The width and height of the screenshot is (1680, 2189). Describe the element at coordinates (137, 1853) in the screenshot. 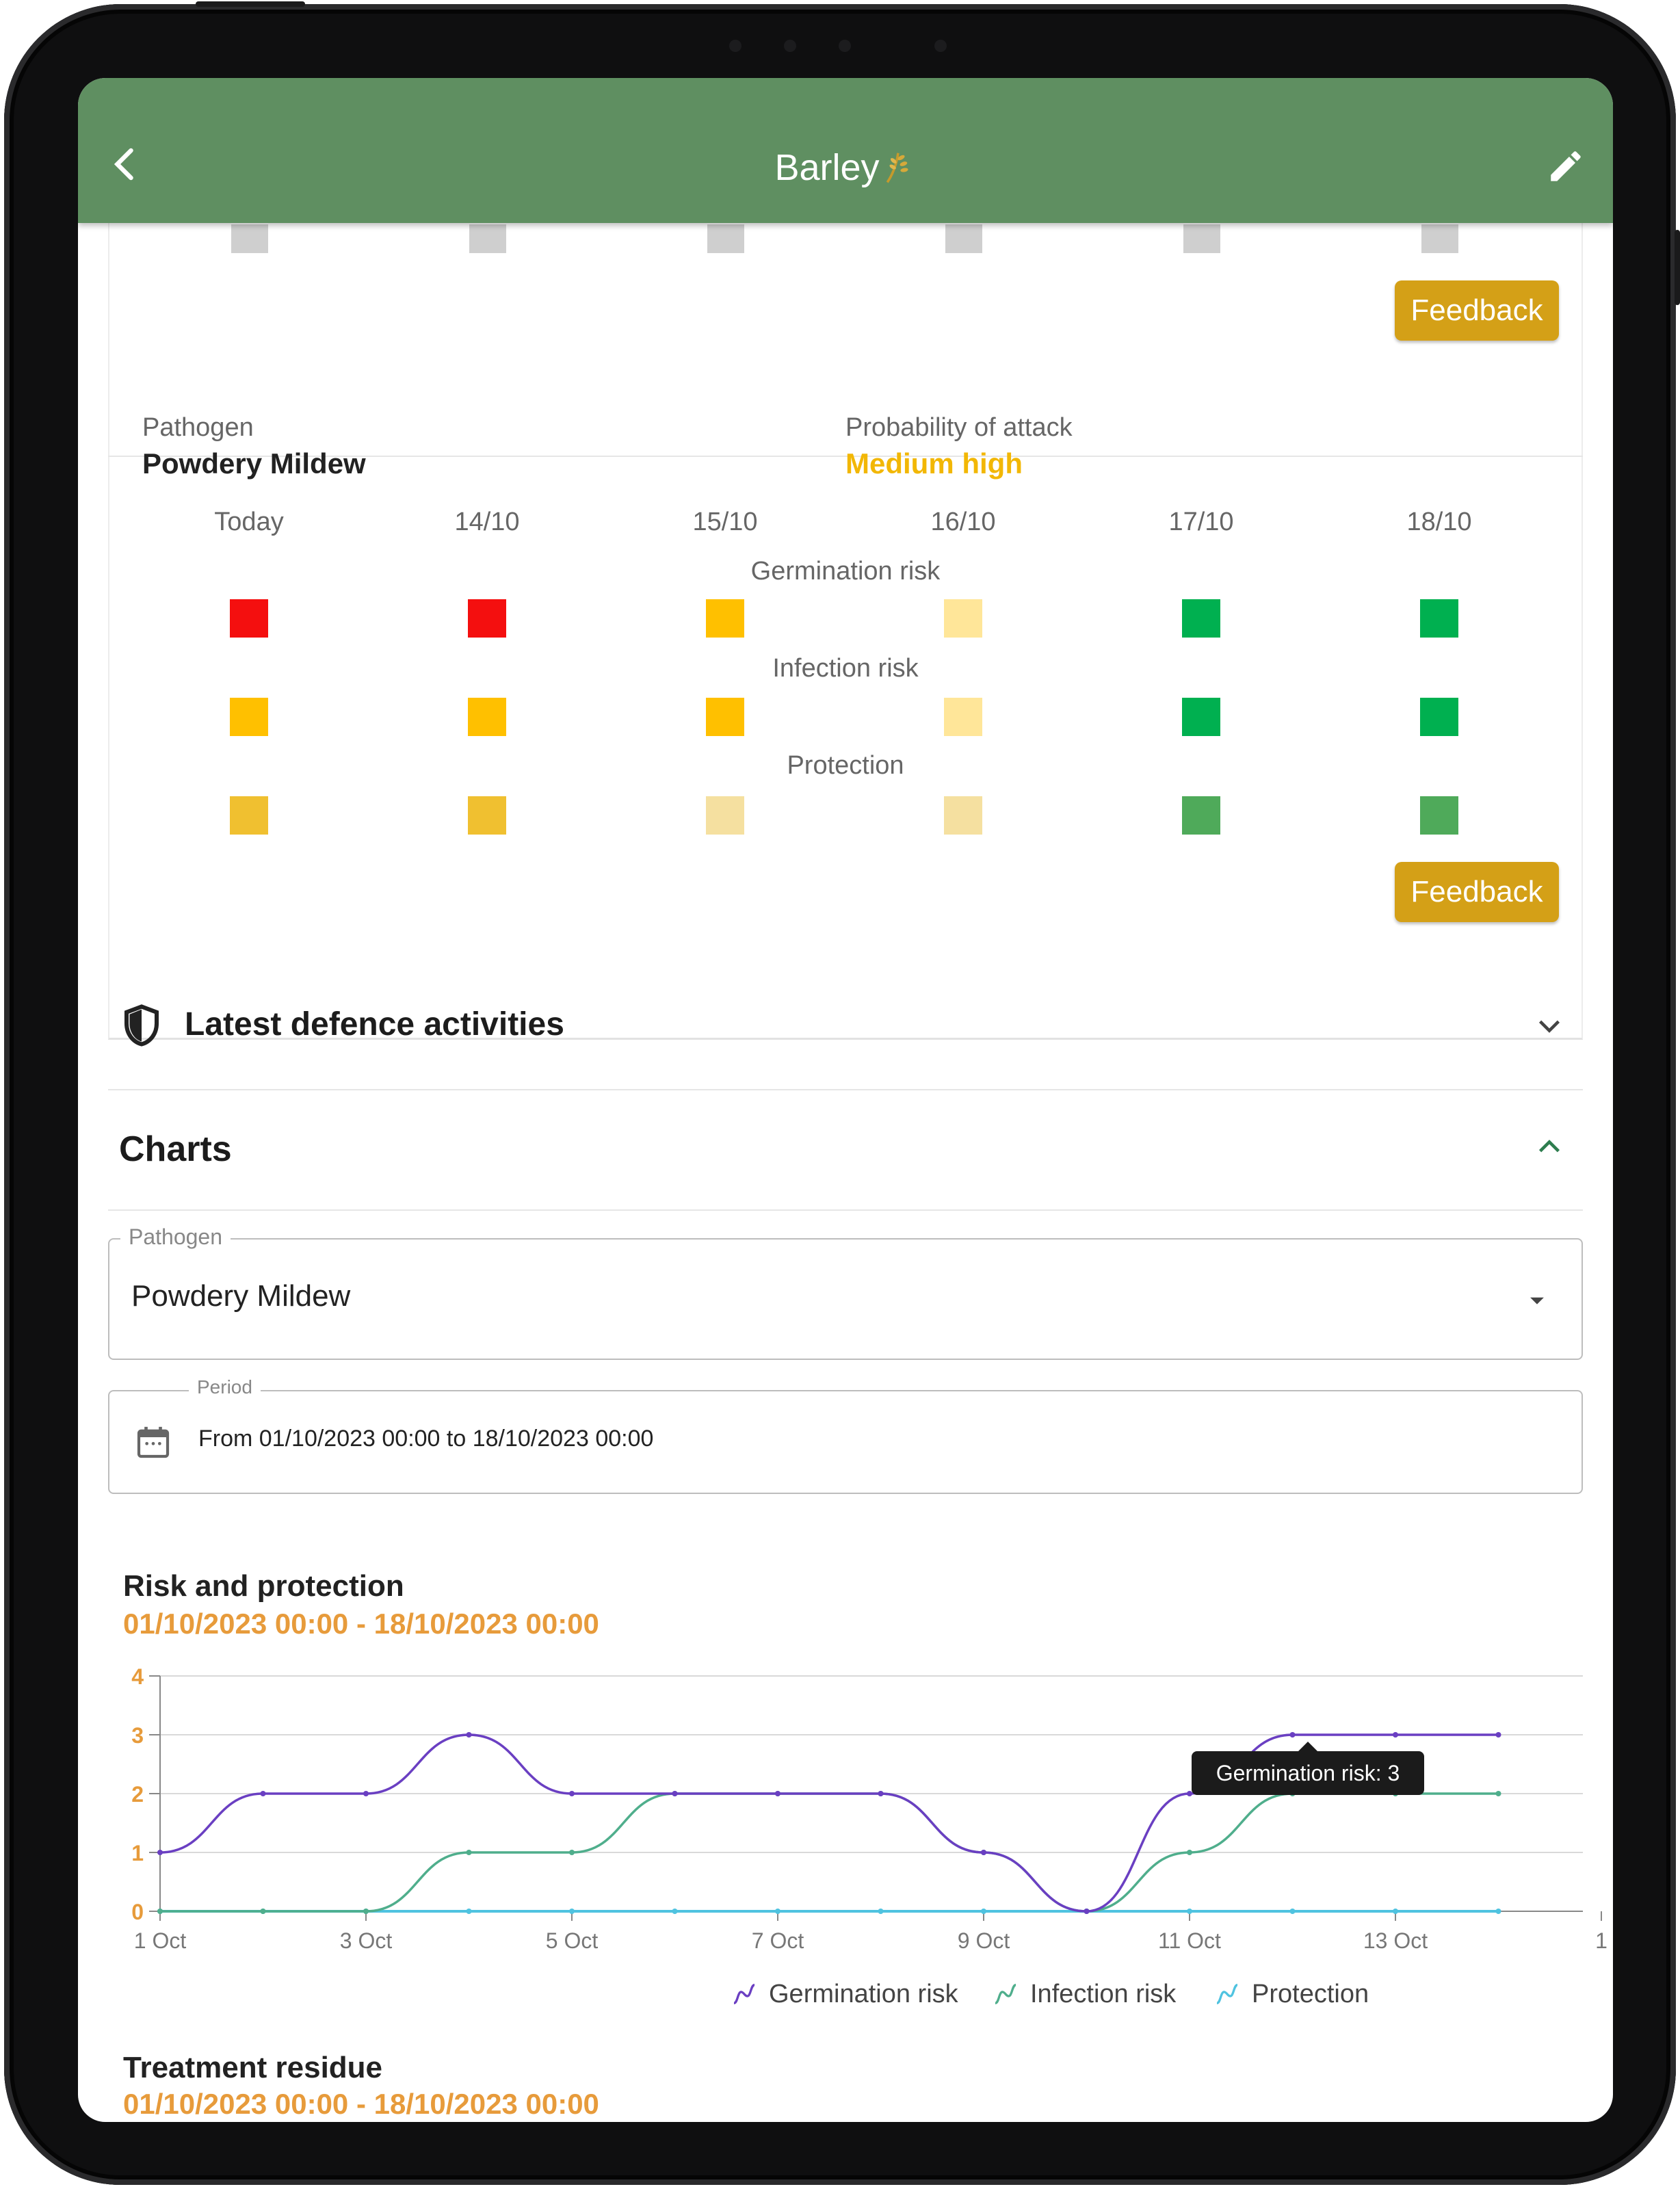

I see `y-tick-label: 1` at that location.